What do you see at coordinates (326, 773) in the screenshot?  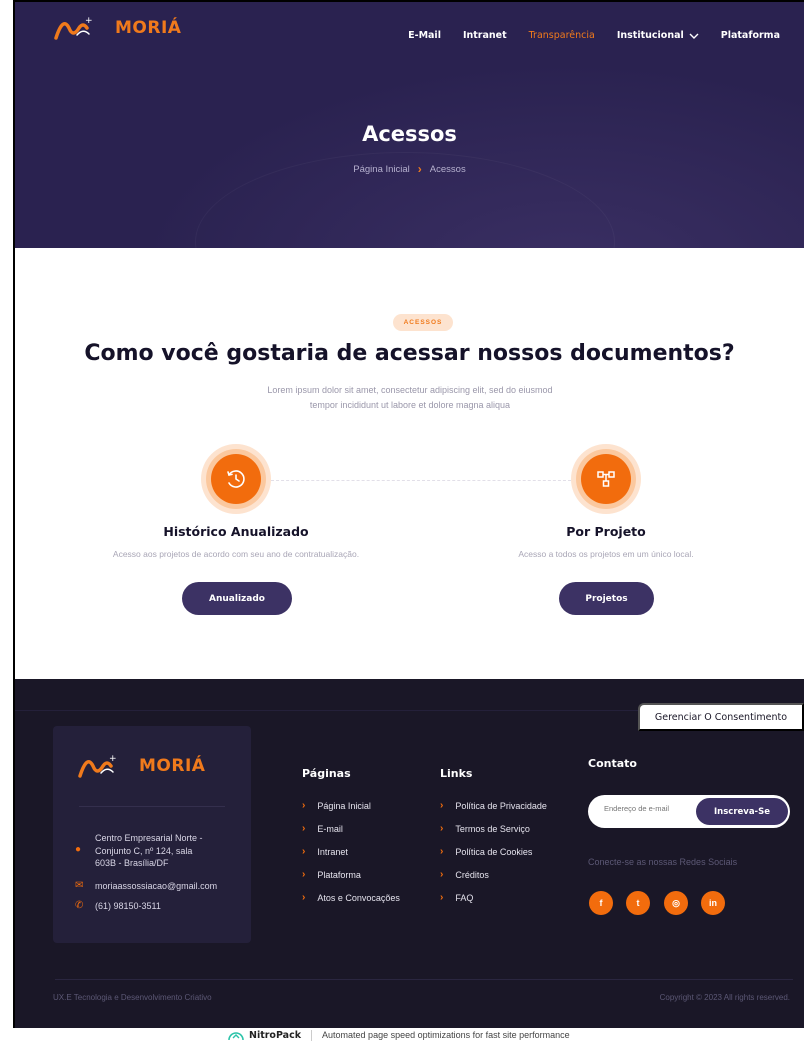 I see `pages-title: Páginas` at bounding box center [326, 773].